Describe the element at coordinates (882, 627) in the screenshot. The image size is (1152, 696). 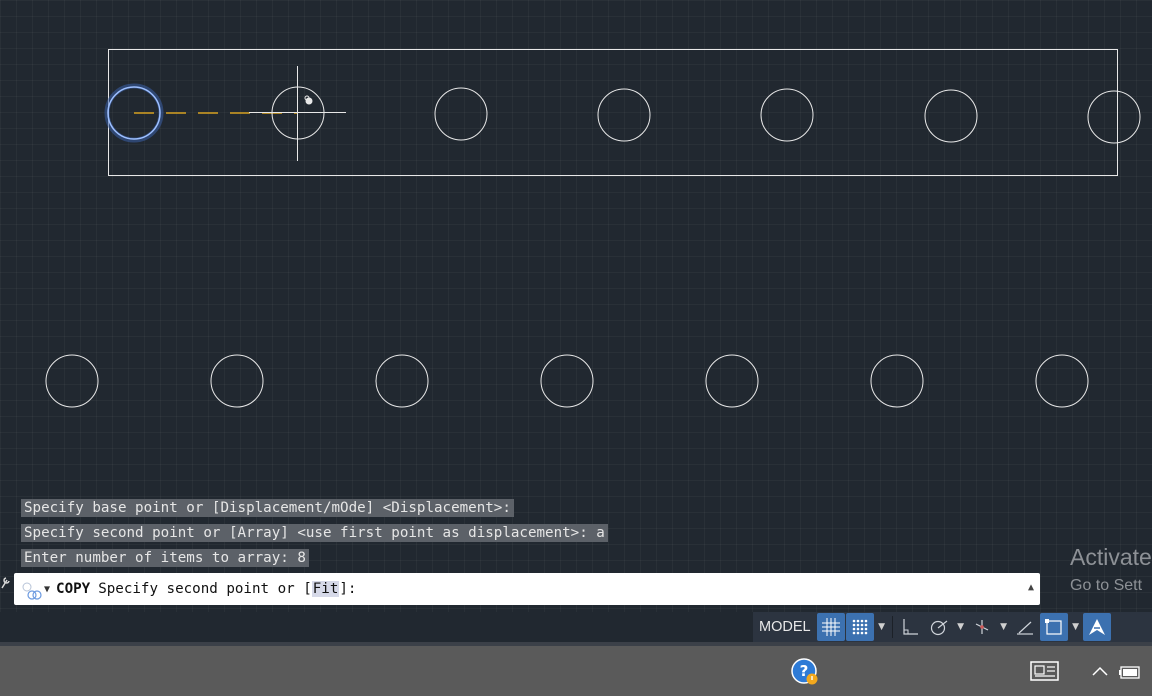
I see `snap-dropdown-icon: ▼` at that location.